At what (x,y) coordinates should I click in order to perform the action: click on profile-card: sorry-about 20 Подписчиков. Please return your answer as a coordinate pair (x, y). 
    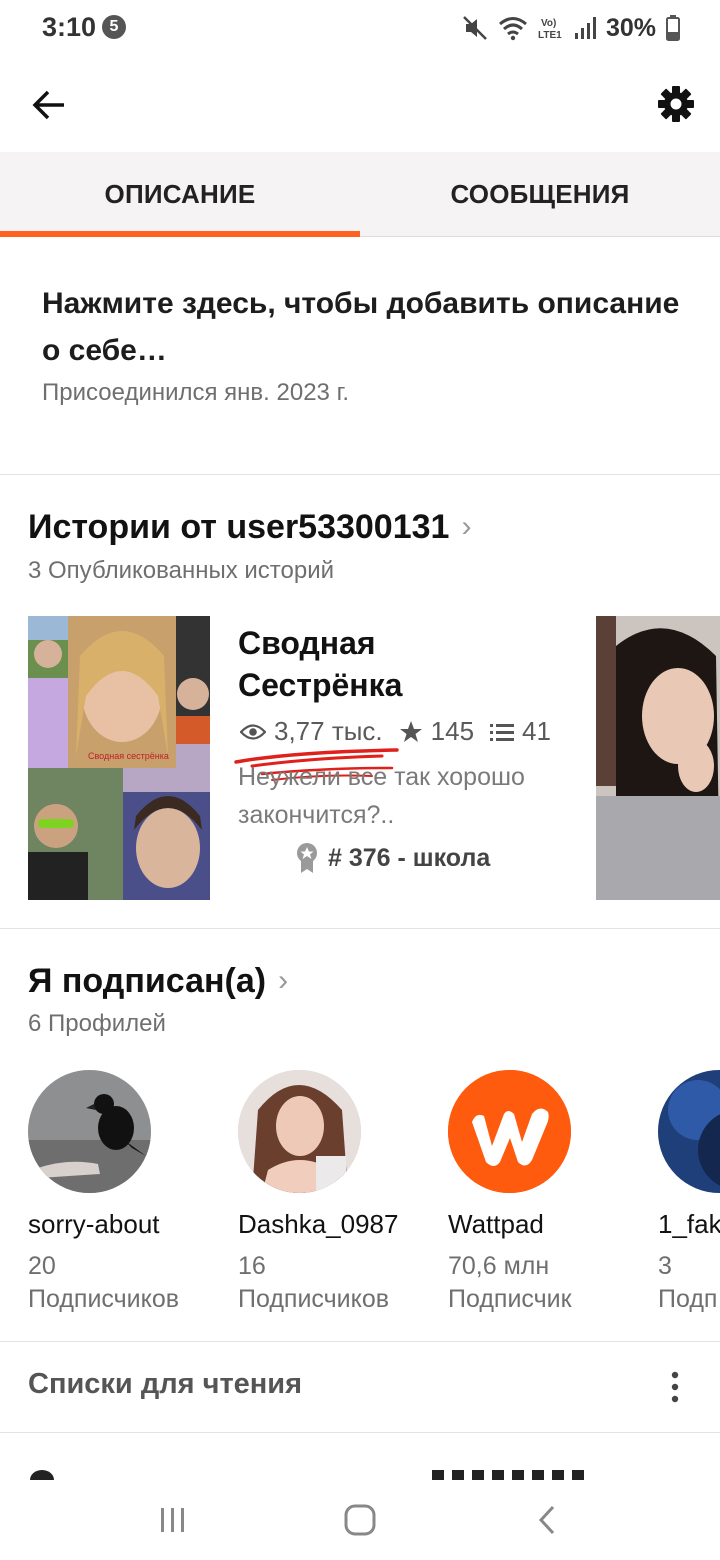
    Looking at the image, I should click on (133, 1193).